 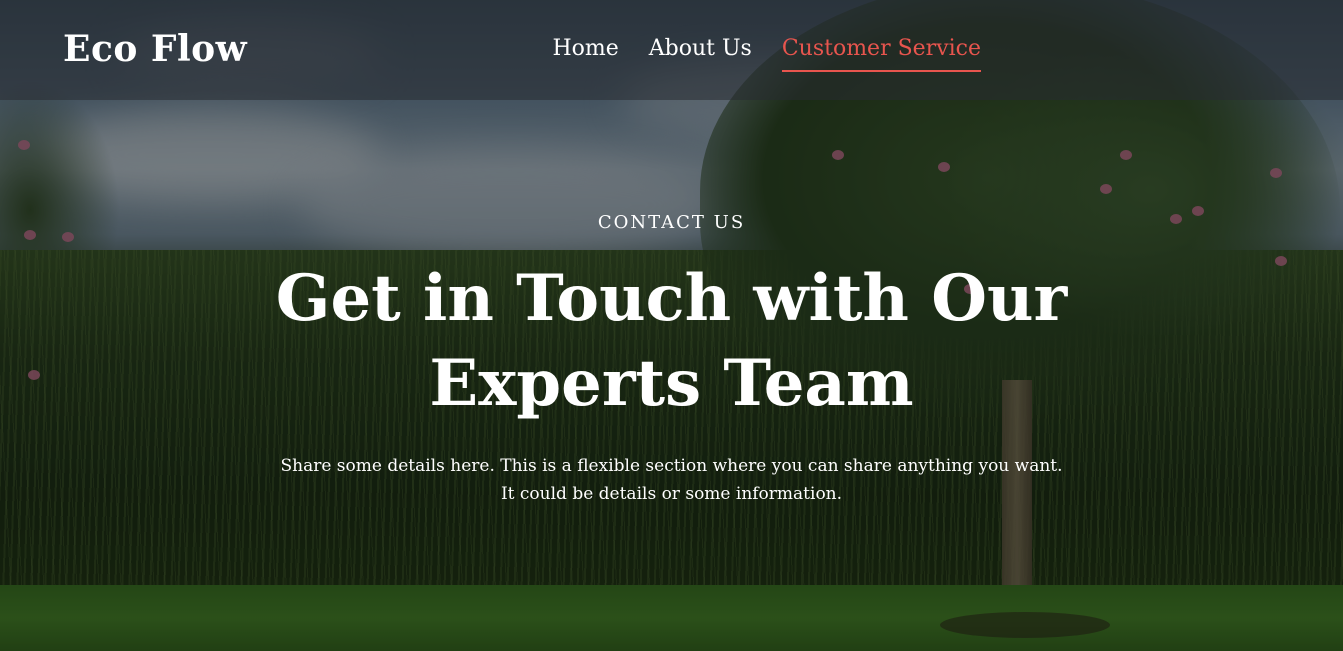 I want to click on nav-customer-service: Customer Service, so click(x=881, y=53).